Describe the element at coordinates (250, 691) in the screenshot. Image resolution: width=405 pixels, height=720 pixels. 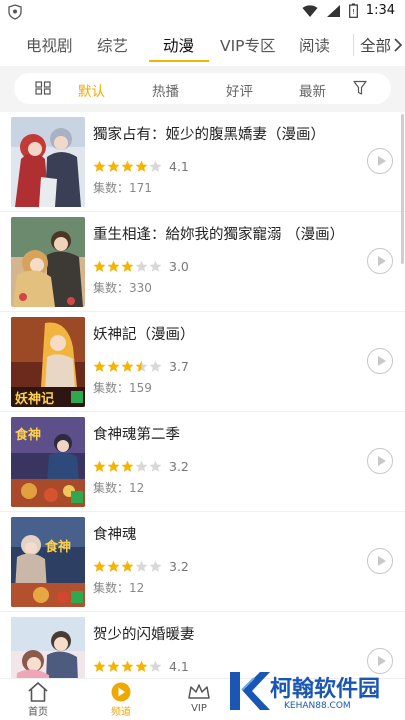
I see `watermark-logo-icon` at that location.